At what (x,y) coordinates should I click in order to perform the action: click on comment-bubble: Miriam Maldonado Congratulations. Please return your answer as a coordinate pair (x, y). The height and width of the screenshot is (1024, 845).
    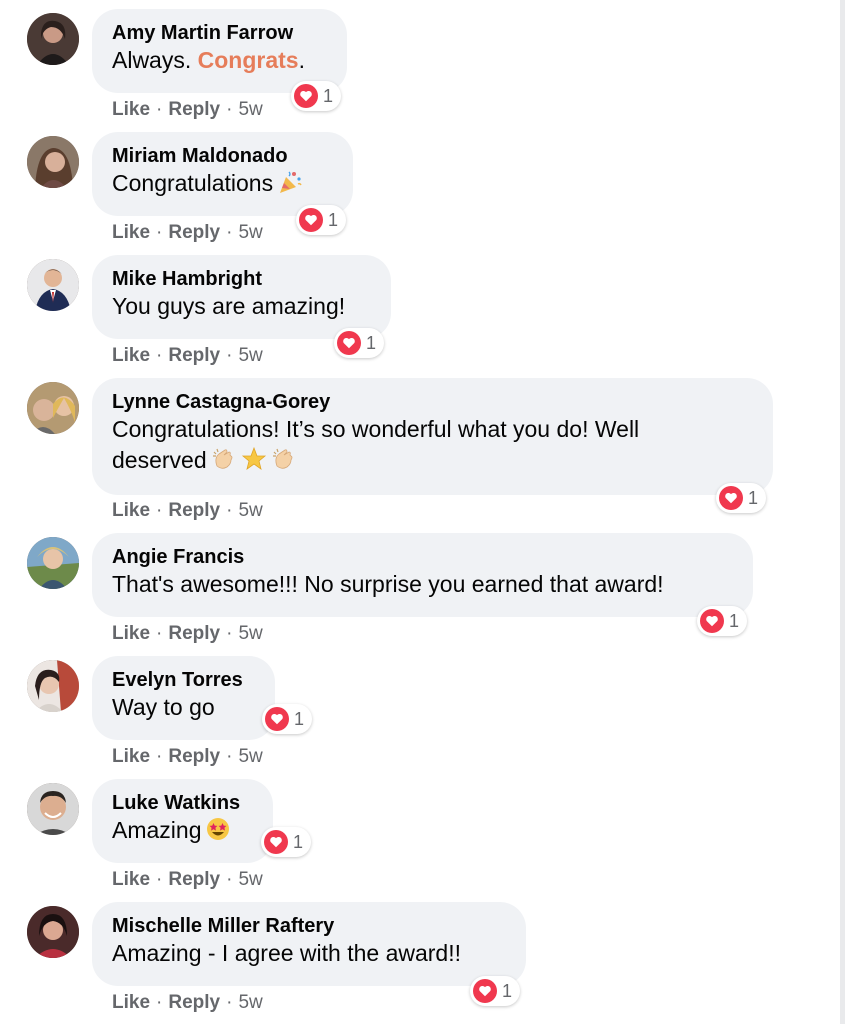
    Looking at the image, I should click on (222, 174).